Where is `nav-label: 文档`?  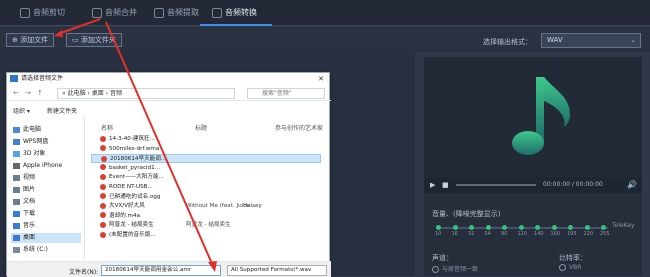 nav-label: 文档 is located at coordinates (29, 201).